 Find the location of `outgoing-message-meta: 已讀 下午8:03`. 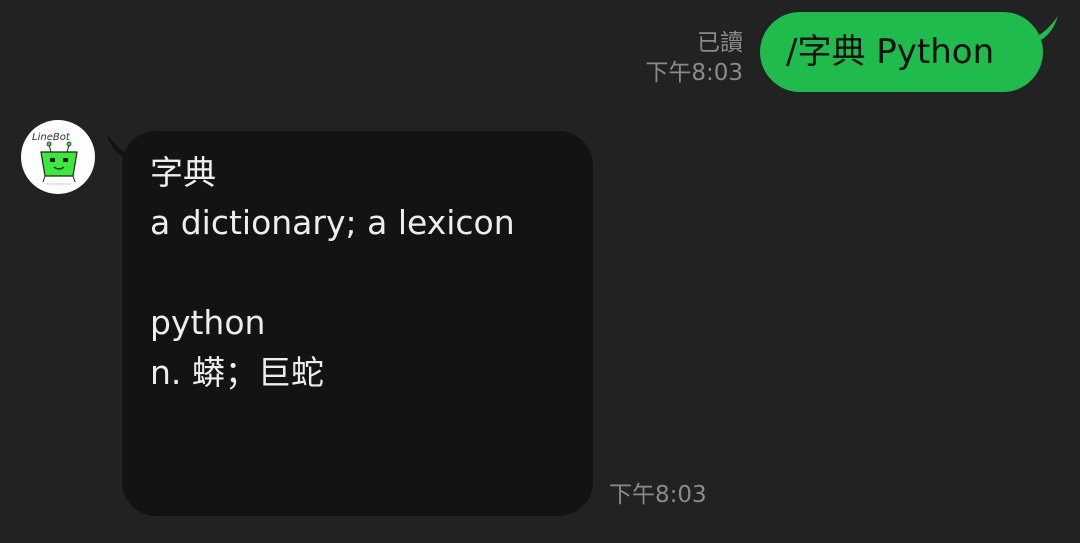

outgoing-message-meta: 已讀 下午8:03 is located at coordinates (694, 58).